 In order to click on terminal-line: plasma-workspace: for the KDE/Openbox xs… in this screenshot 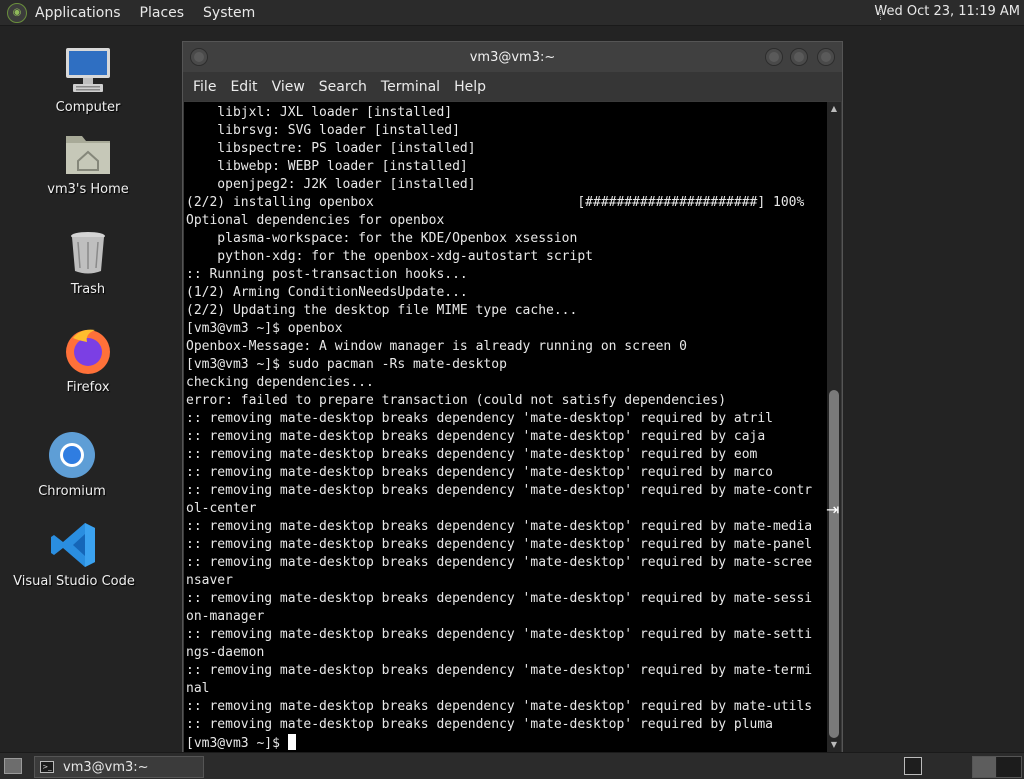, I will do `click(397, 238)`.